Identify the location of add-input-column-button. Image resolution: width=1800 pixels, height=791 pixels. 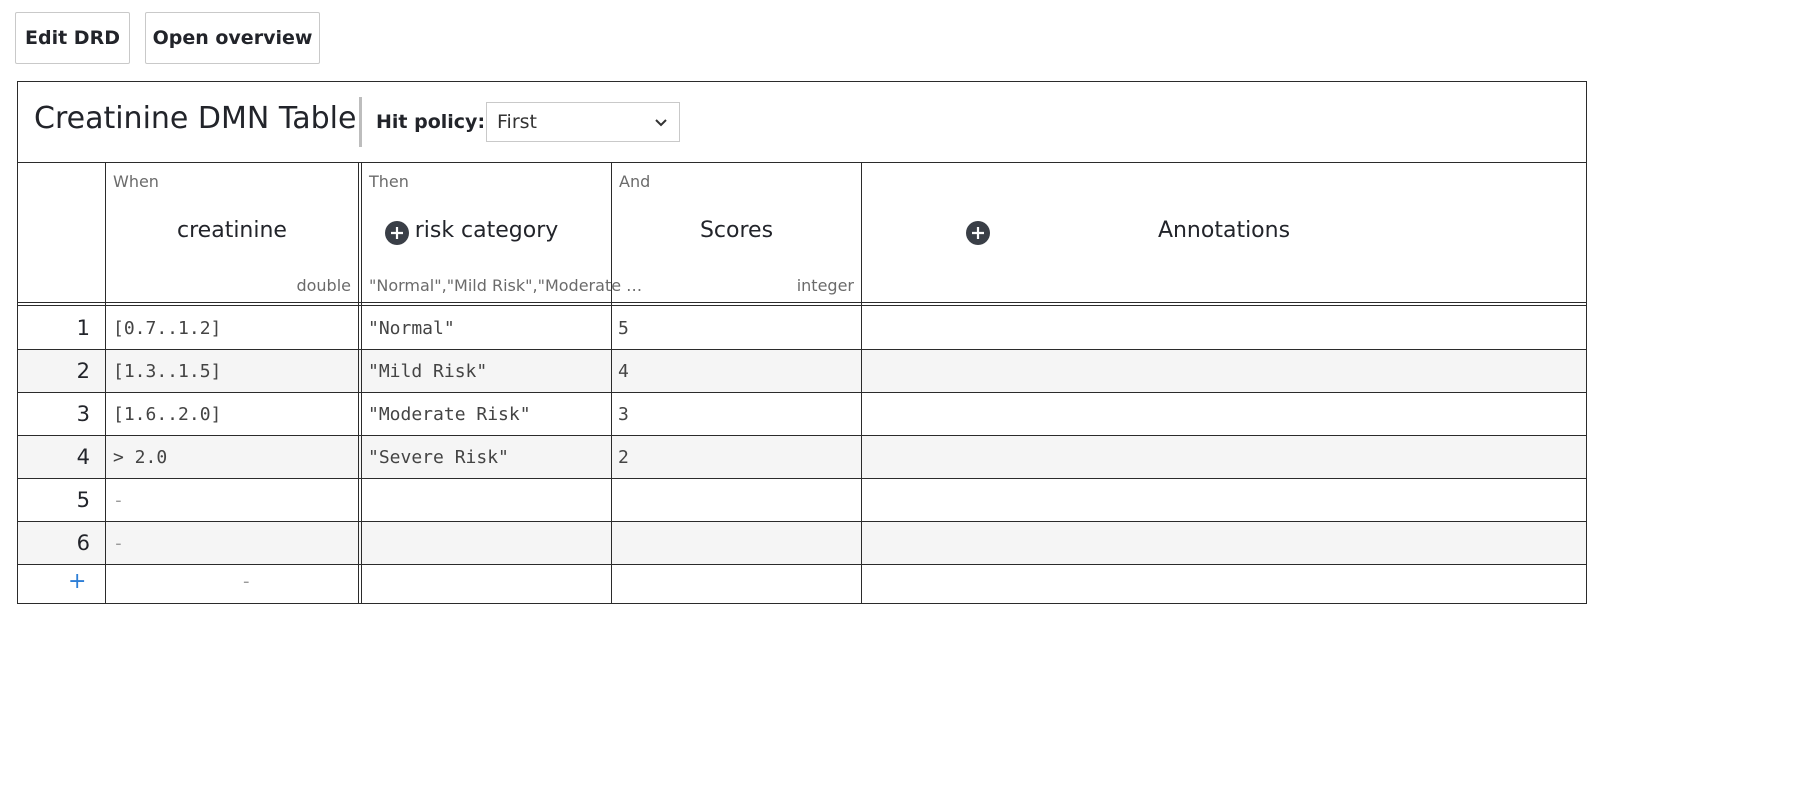
(397, 233).